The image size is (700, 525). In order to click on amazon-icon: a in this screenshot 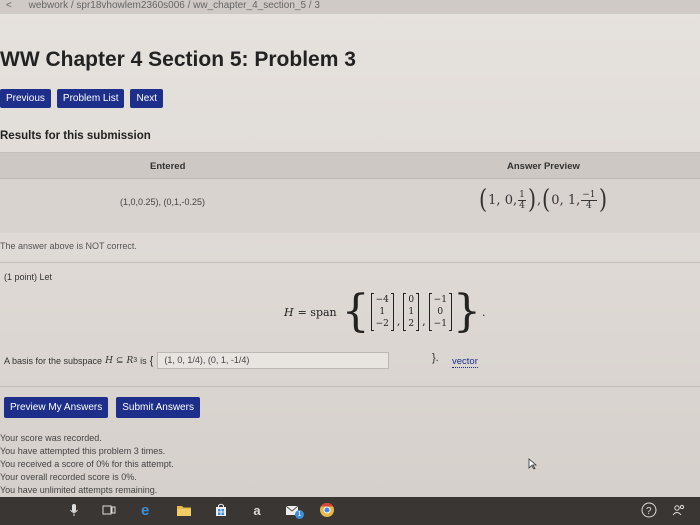, I will do `click(257, 510)`.